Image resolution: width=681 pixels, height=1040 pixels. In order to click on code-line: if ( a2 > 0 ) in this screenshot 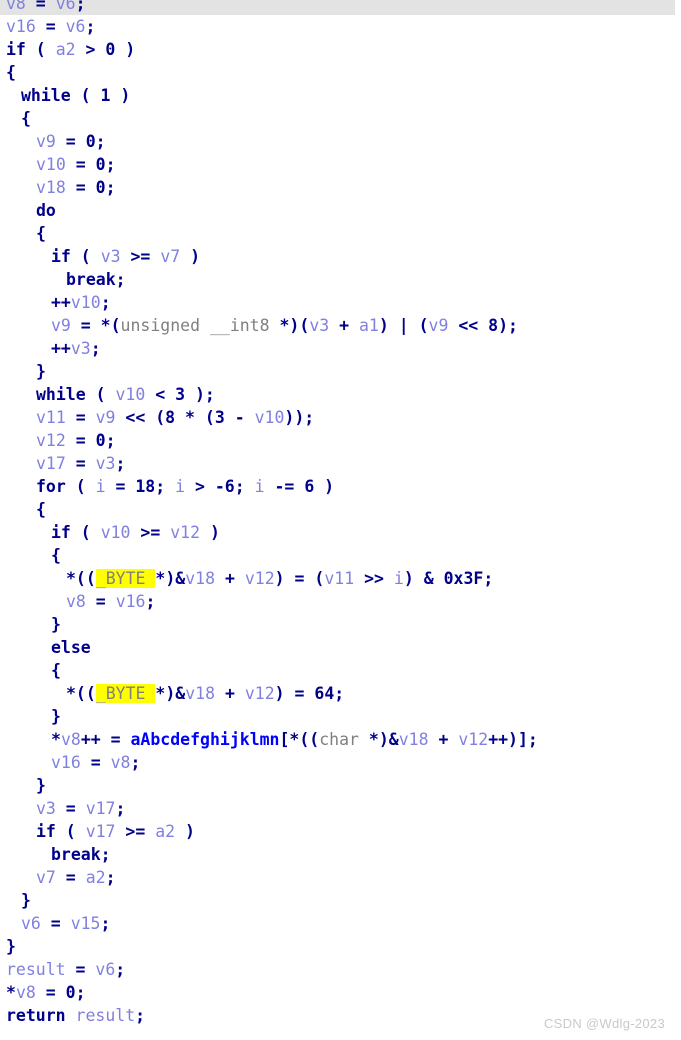, I will do `click(340, 49)`.